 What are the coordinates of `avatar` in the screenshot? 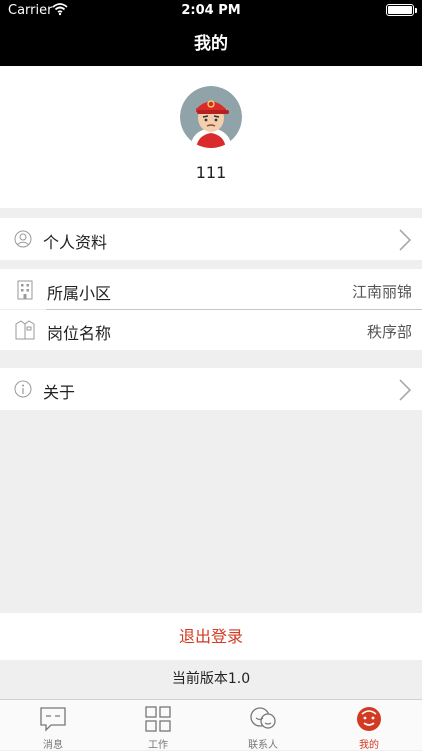 It's located at (211, 117).